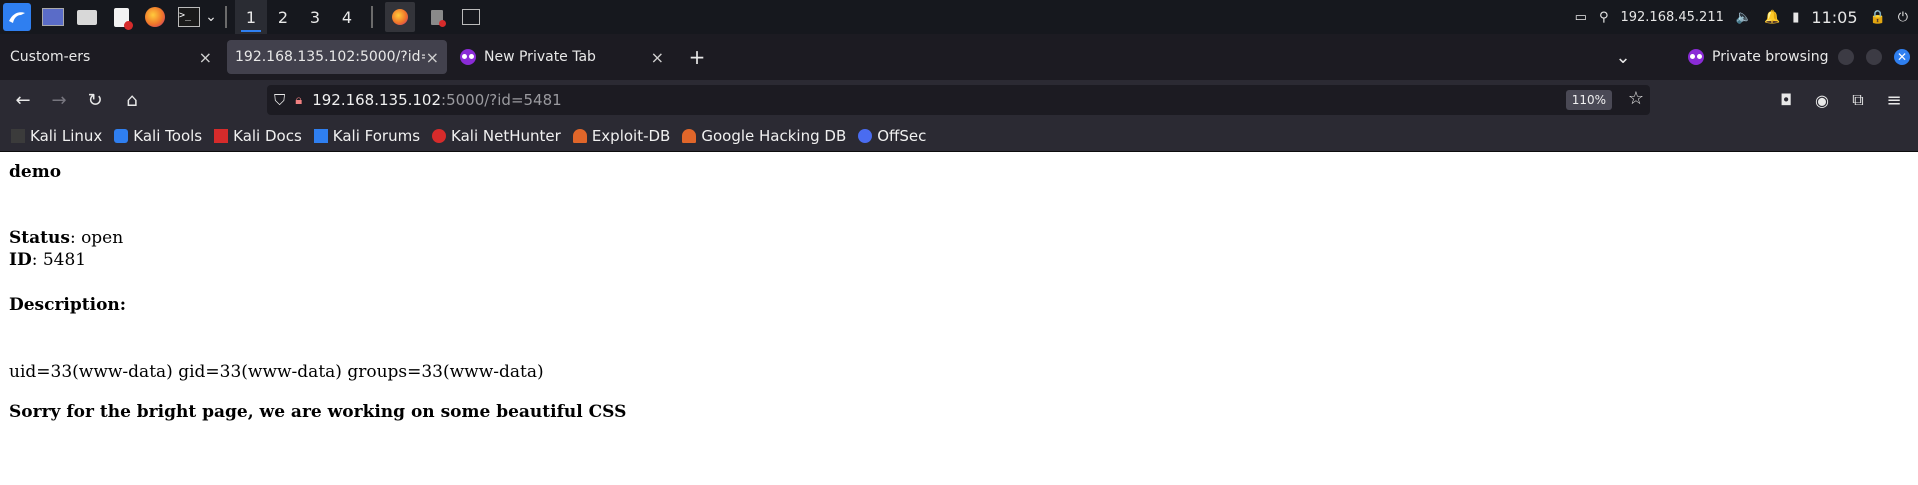  Describe the element at coordinates (20, 260) in the screenshot. I see `id-label: ID` at that location.